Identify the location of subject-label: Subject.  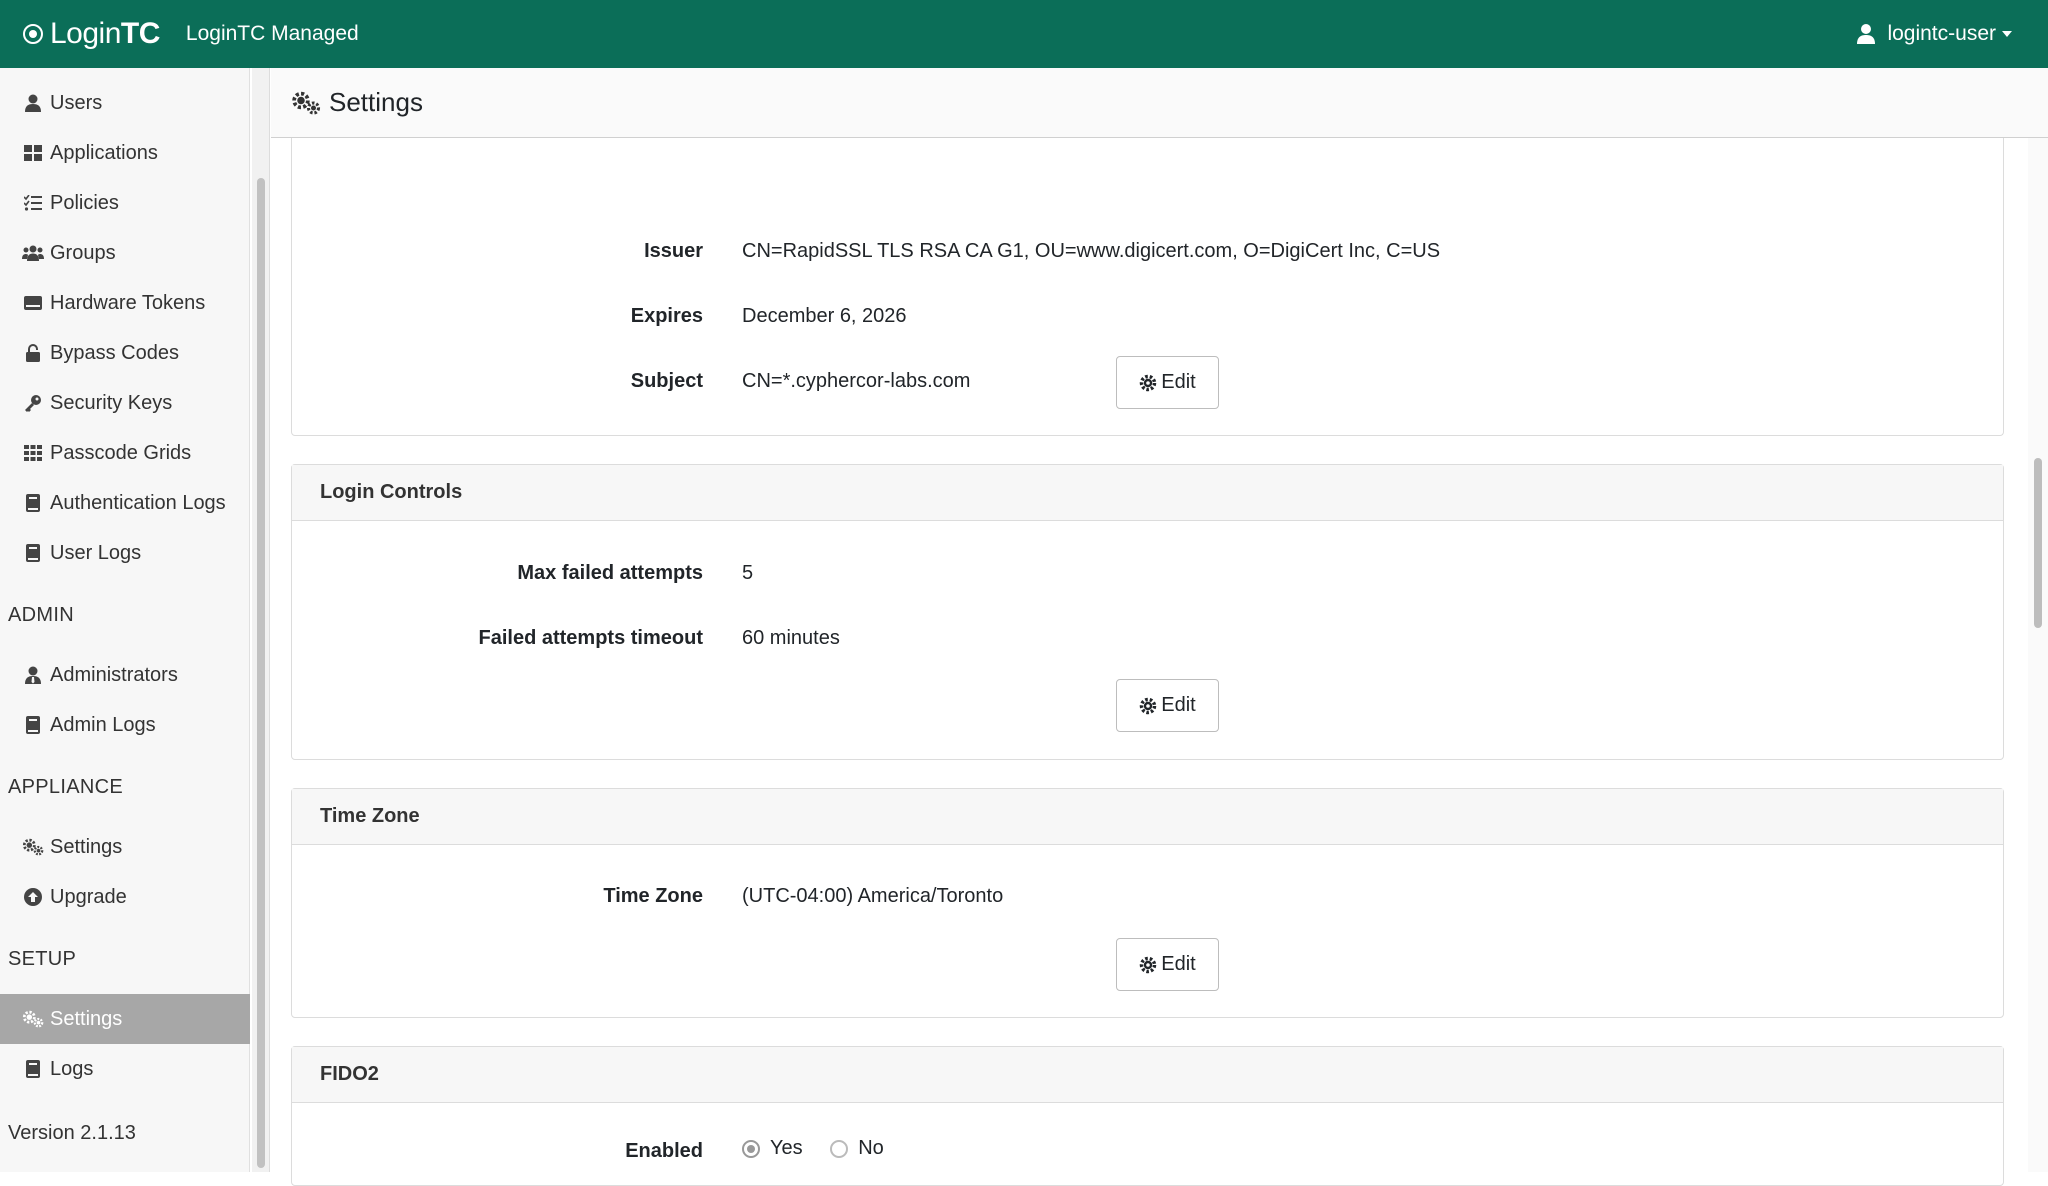
(666, 381).